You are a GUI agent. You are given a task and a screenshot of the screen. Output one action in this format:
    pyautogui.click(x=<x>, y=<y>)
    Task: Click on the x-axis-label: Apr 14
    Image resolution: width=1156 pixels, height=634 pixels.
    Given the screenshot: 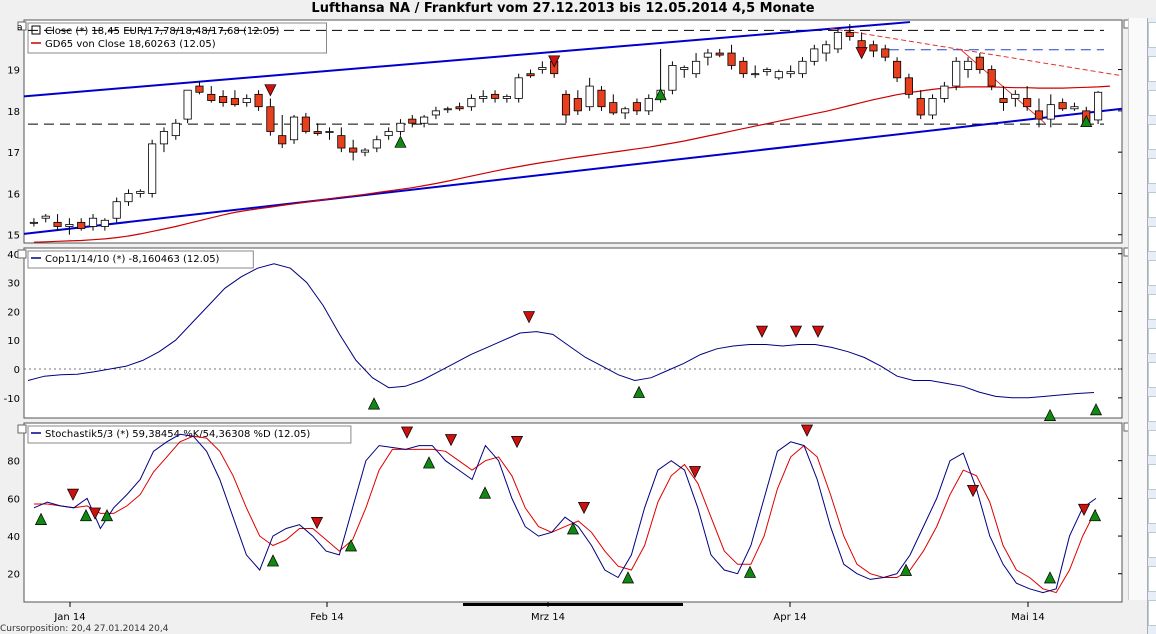 What is the action you would take?
    pyautogui.click(x=789, y=617)
    